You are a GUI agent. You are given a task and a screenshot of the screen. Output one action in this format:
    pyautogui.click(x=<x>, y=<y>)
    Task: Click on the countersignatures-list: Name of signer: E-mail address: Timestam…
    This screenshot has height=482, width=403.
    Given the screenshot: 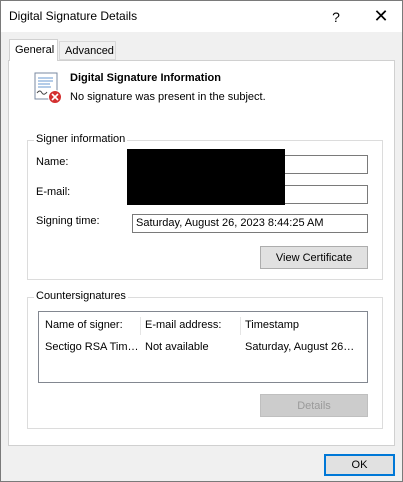 What is the action you would take?
    pyautogui.click(x=203, y=347)
    